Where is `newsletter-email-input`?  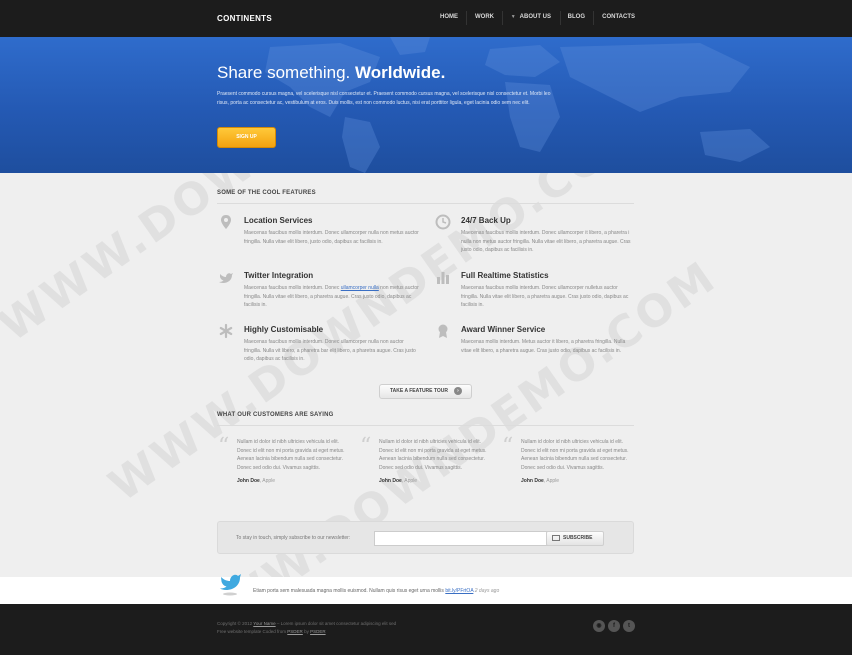 newsletter-email-input is located at coordinates (469, 538).